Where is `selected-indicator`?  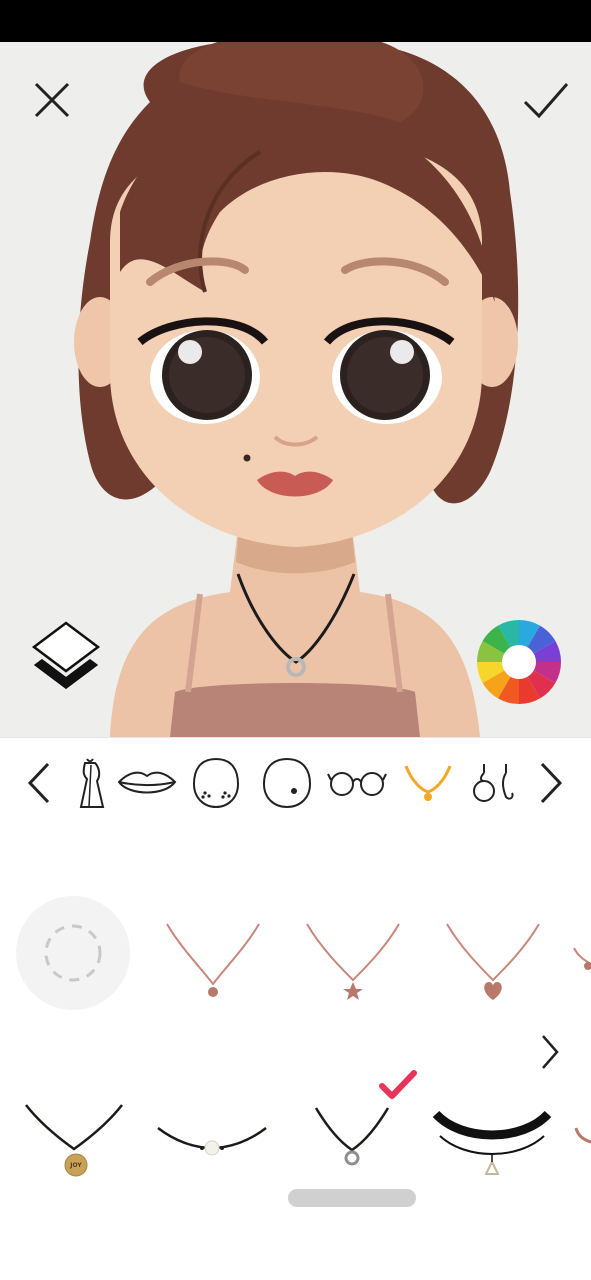
selected-indicator is located at coordinates (398, 1085).